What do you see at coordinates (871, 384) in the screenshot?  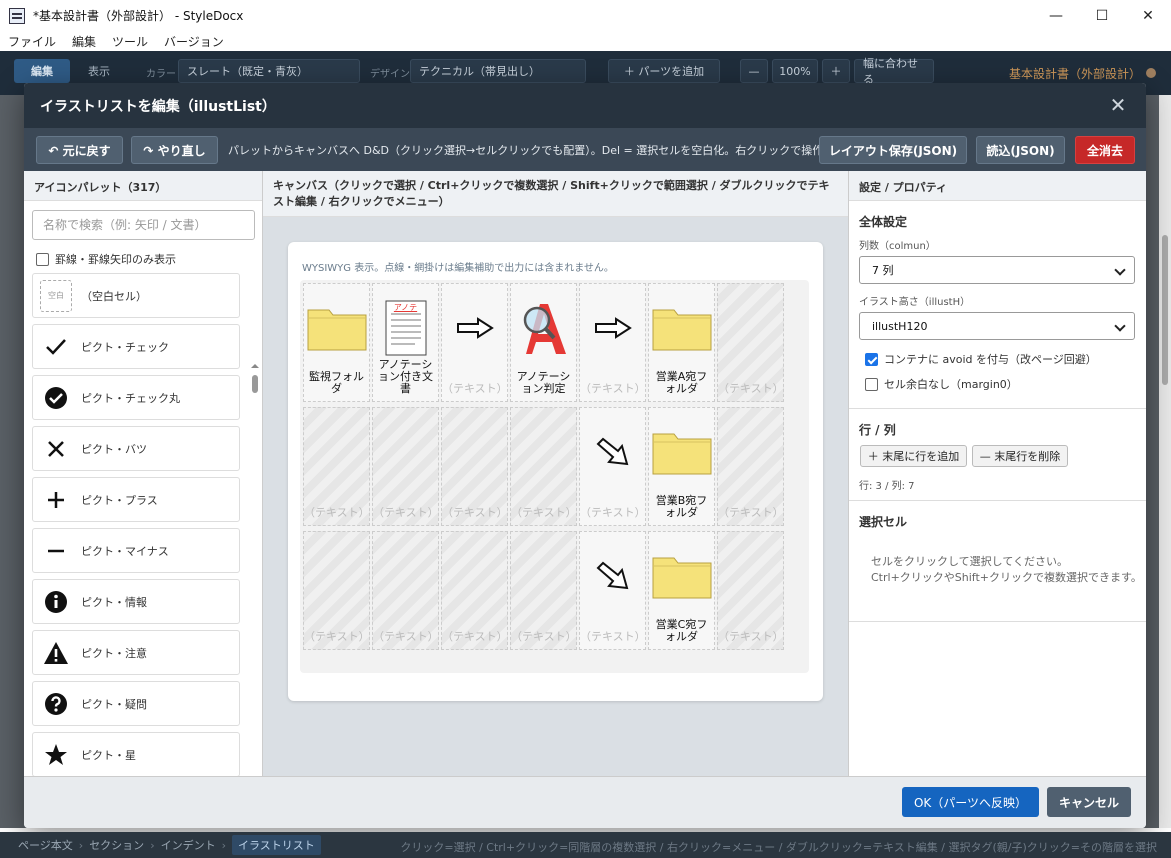 I see `no-margin-checkbox-box` at bounding box center [871, 384].